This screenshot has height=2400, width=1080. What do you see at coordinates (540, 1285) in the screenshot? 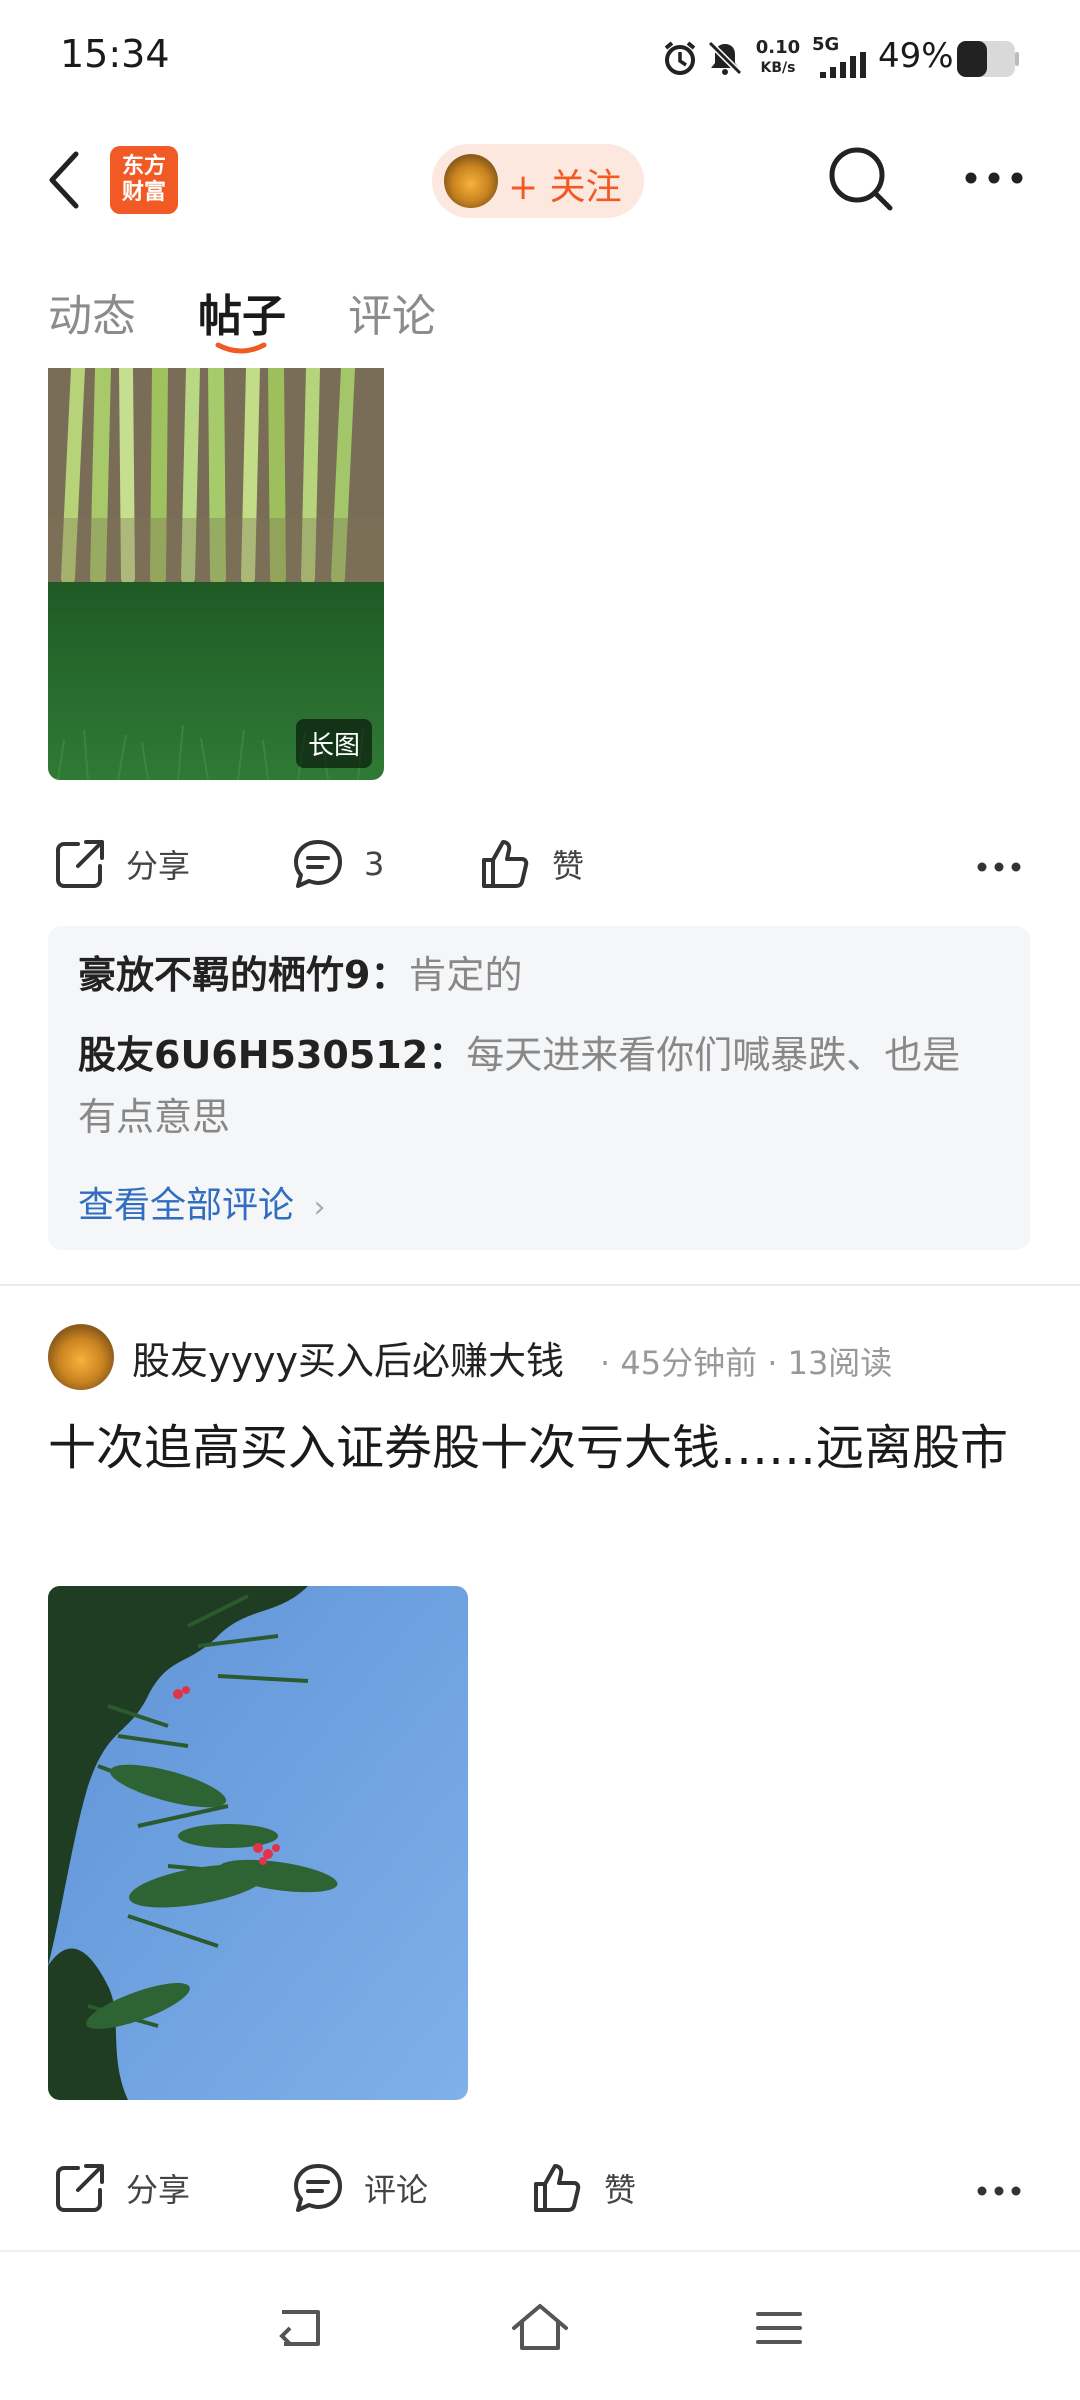
I see `post-divider` at bounding box center [540, 1285].